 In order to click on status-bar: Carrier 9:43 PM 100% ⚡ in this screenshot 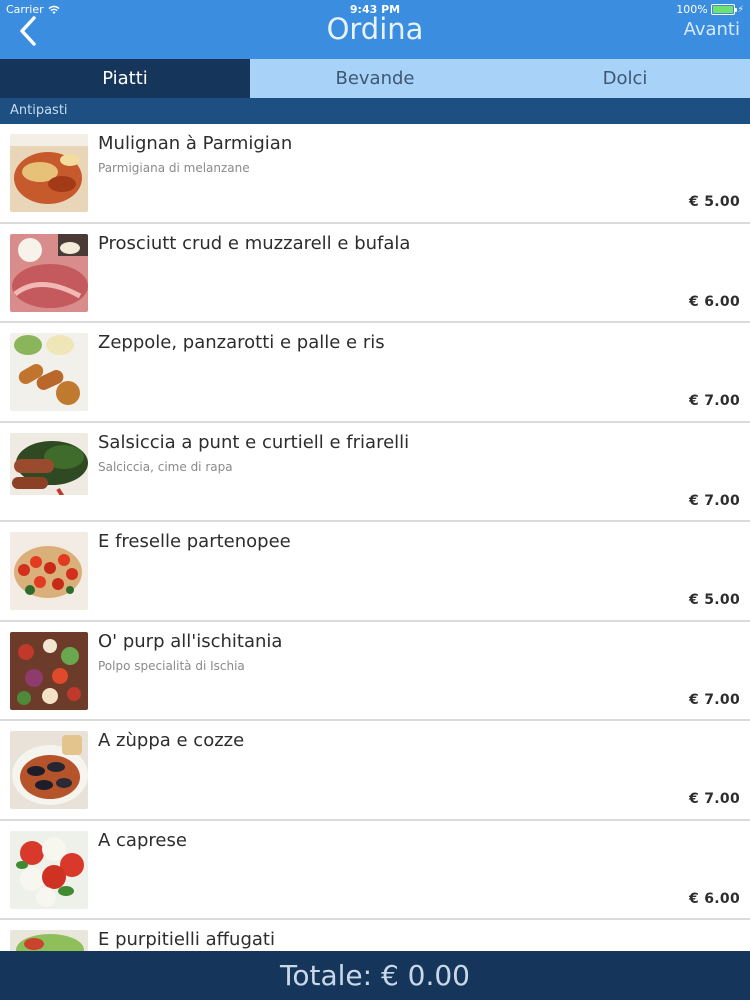, I will do `click(375, 10)`.